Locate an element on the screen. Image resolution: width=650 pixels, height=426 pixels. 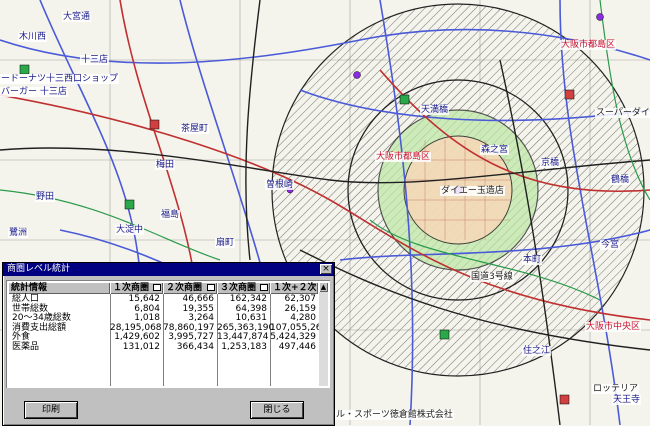
map-label: ル・スポーツ徳倉館株式会社 is located at coordinates (394, 415).